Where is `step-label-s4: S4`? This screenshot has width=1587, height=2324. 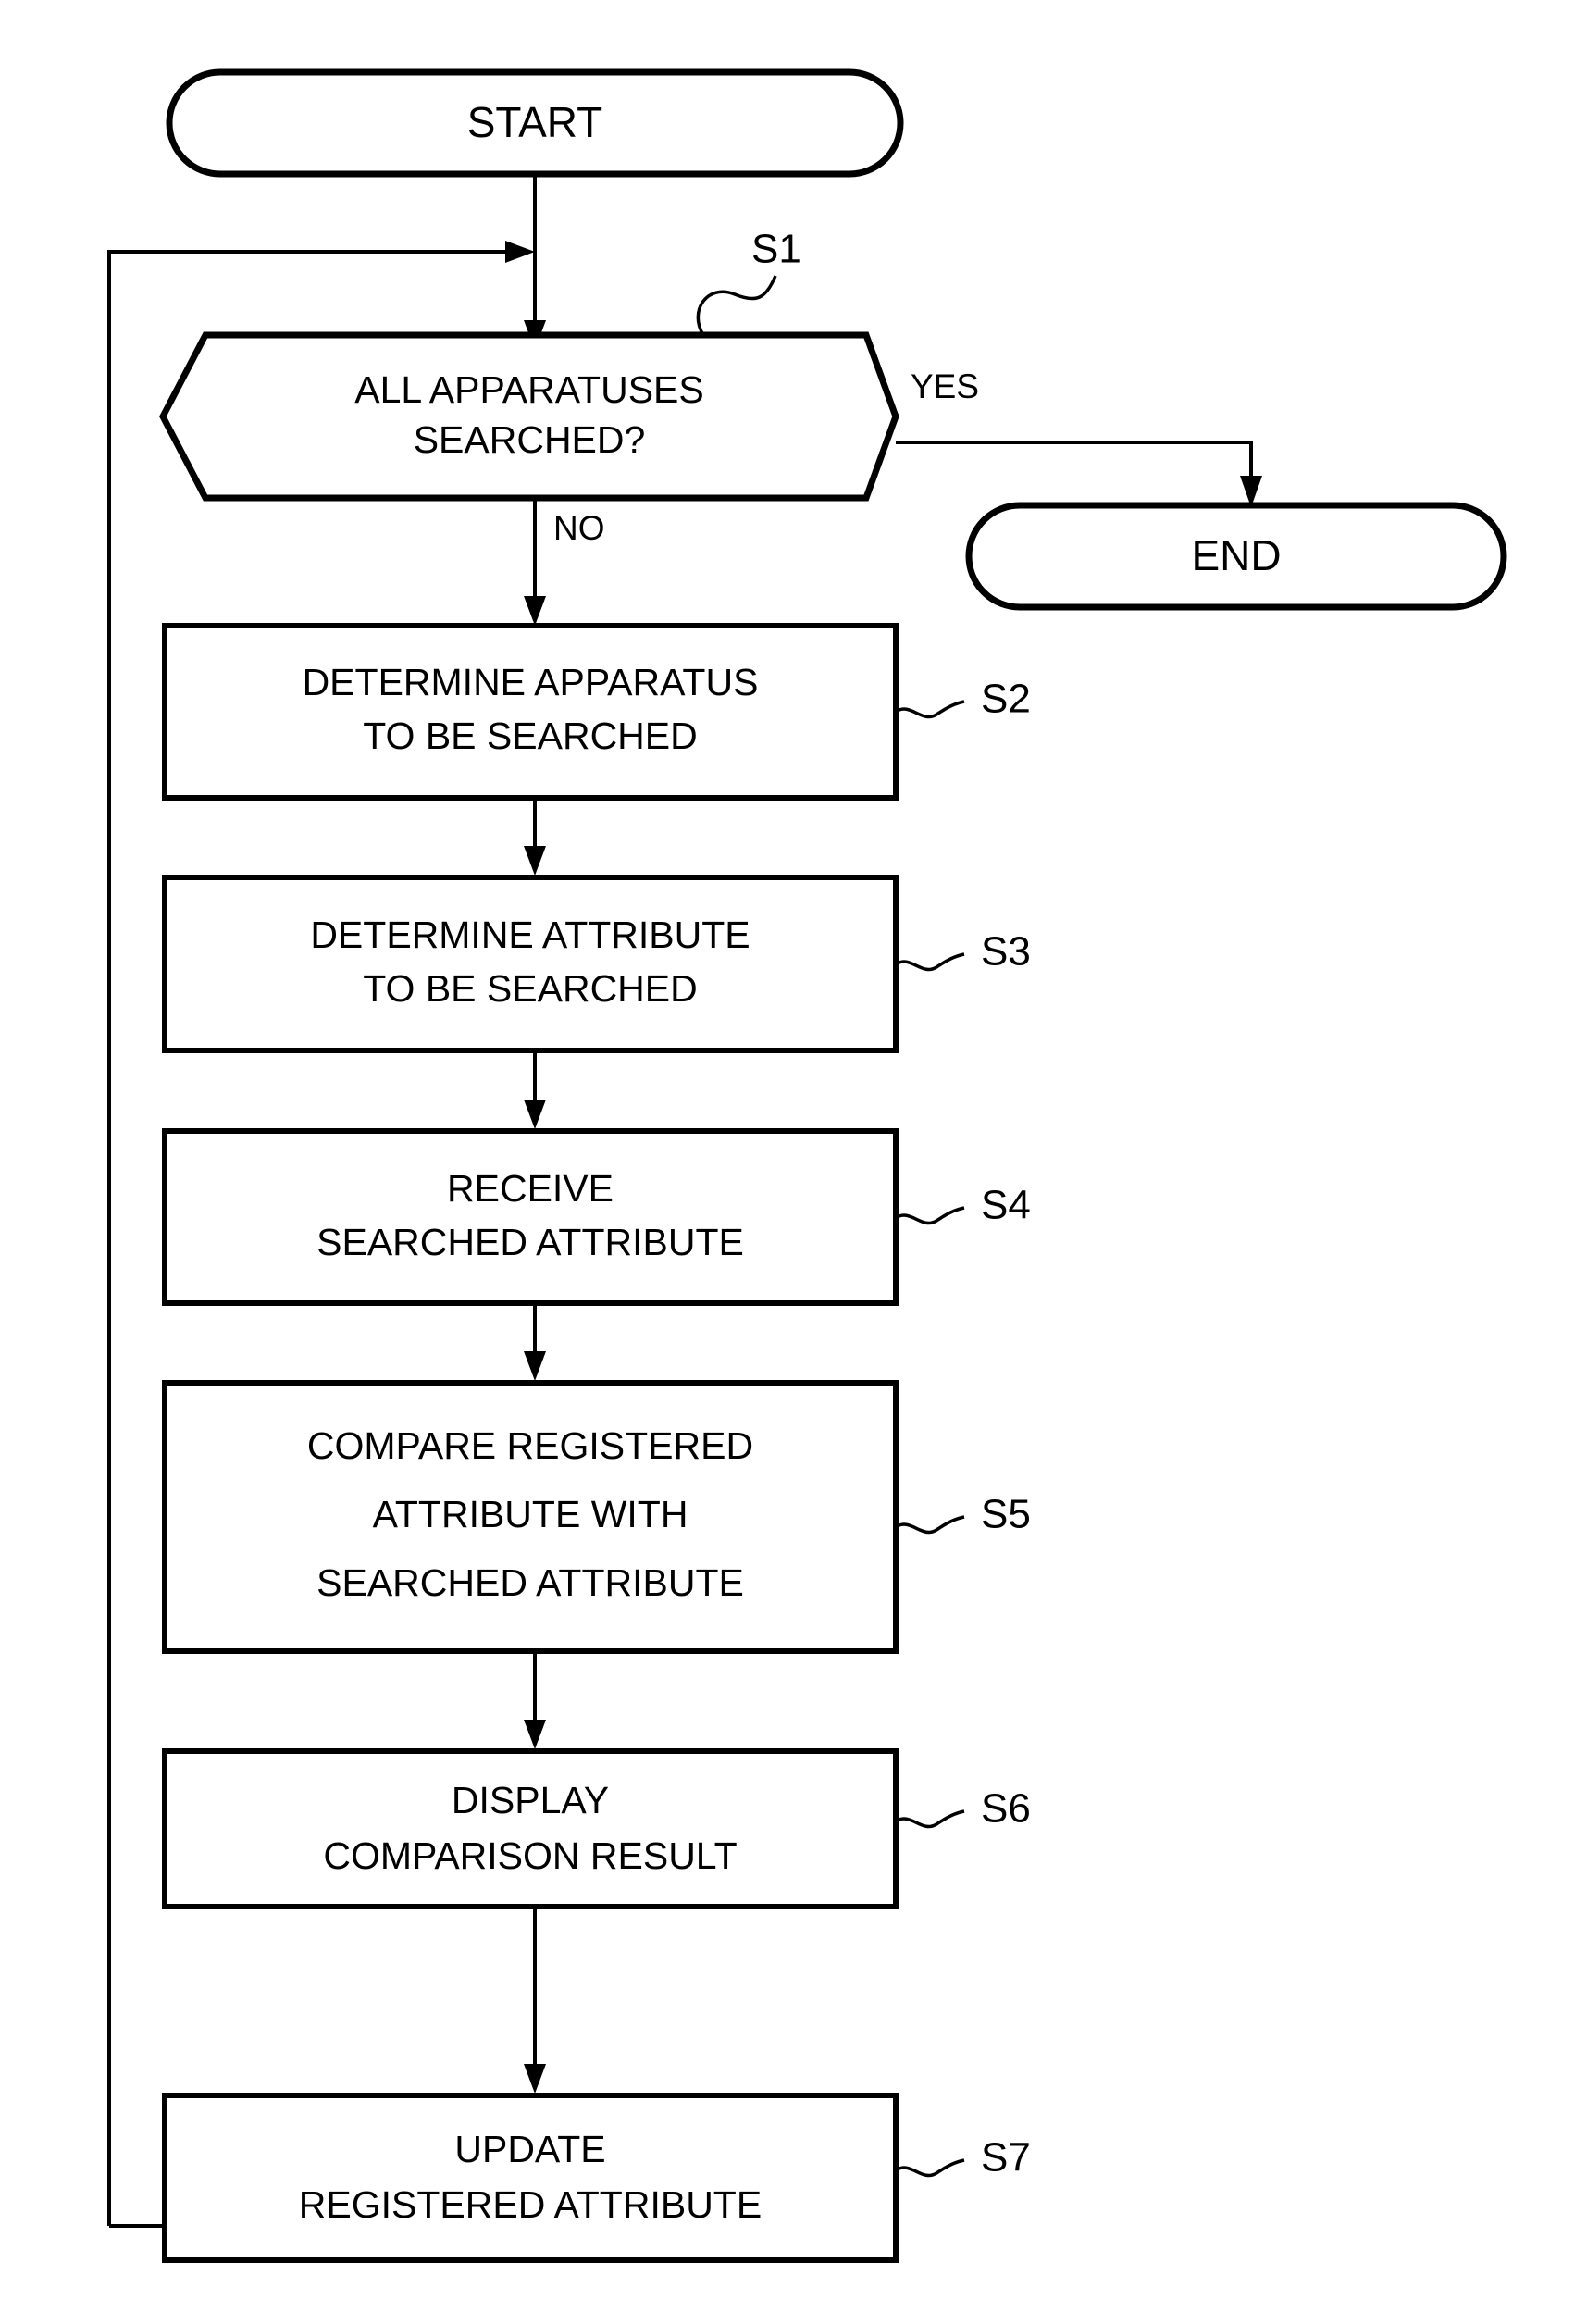 step-label-s4: S4 is located at coordinates (1006, 1205).